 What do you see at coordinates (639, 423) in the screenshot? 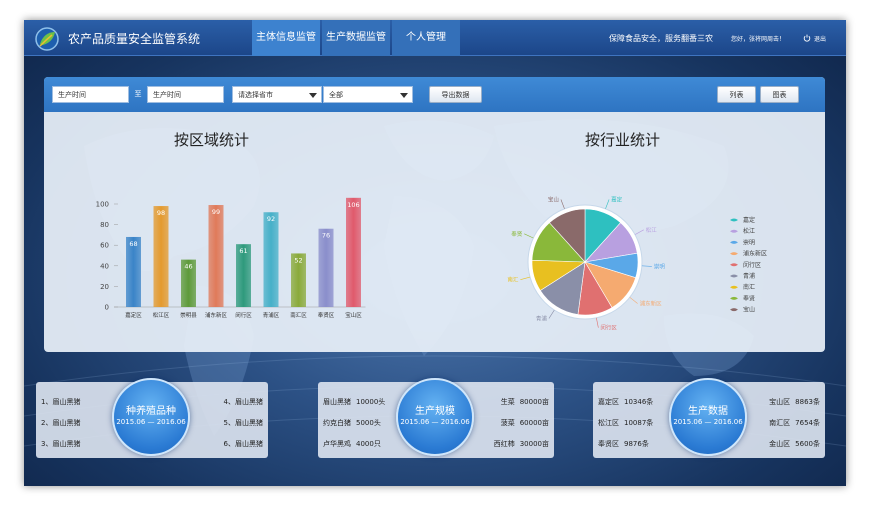
I see `item-value: 10087条` at bounding box center [639, 423].